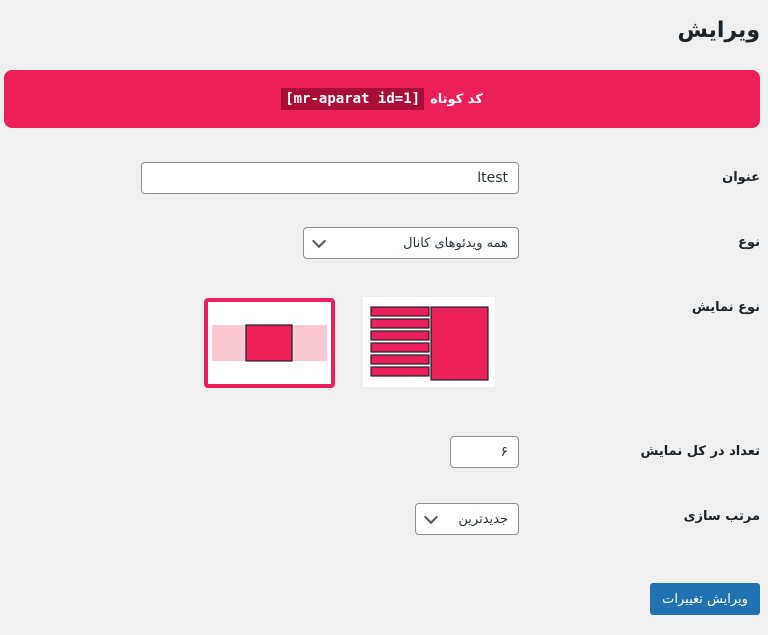 Image resolution: width=768 pixels, height=635 pixels. I want to click on layout-option-slider, so click(269, 343).